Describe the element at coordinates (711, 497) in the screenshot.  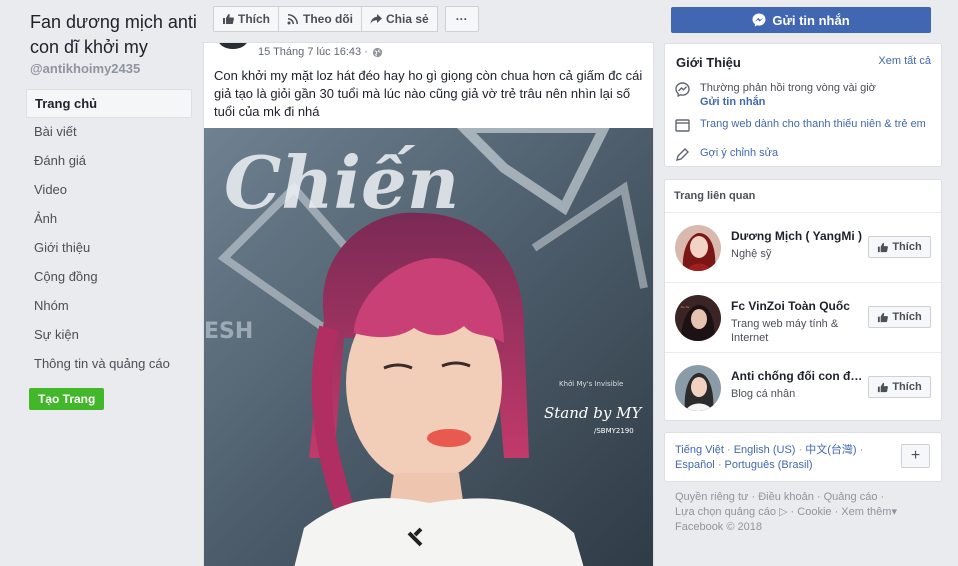
I see `footer-link: Quyền riêng tư` at that location.